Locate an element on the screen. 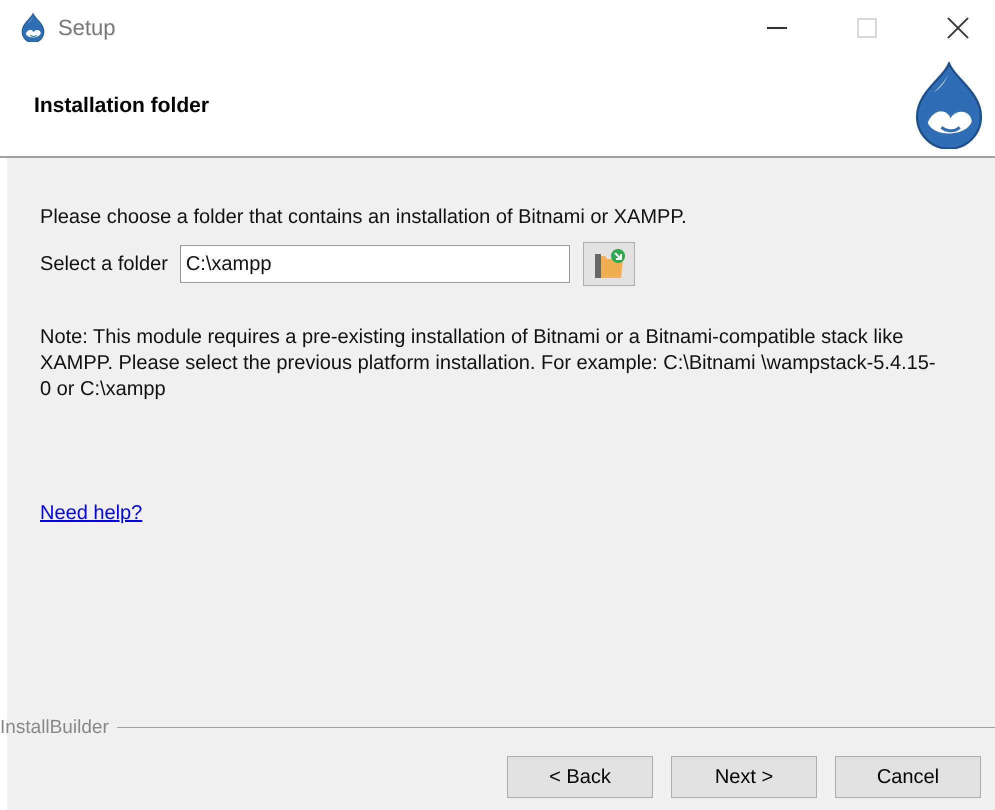 This screenshot has width=995, height=810. minimize-icon is located at coordinates (777, 27).